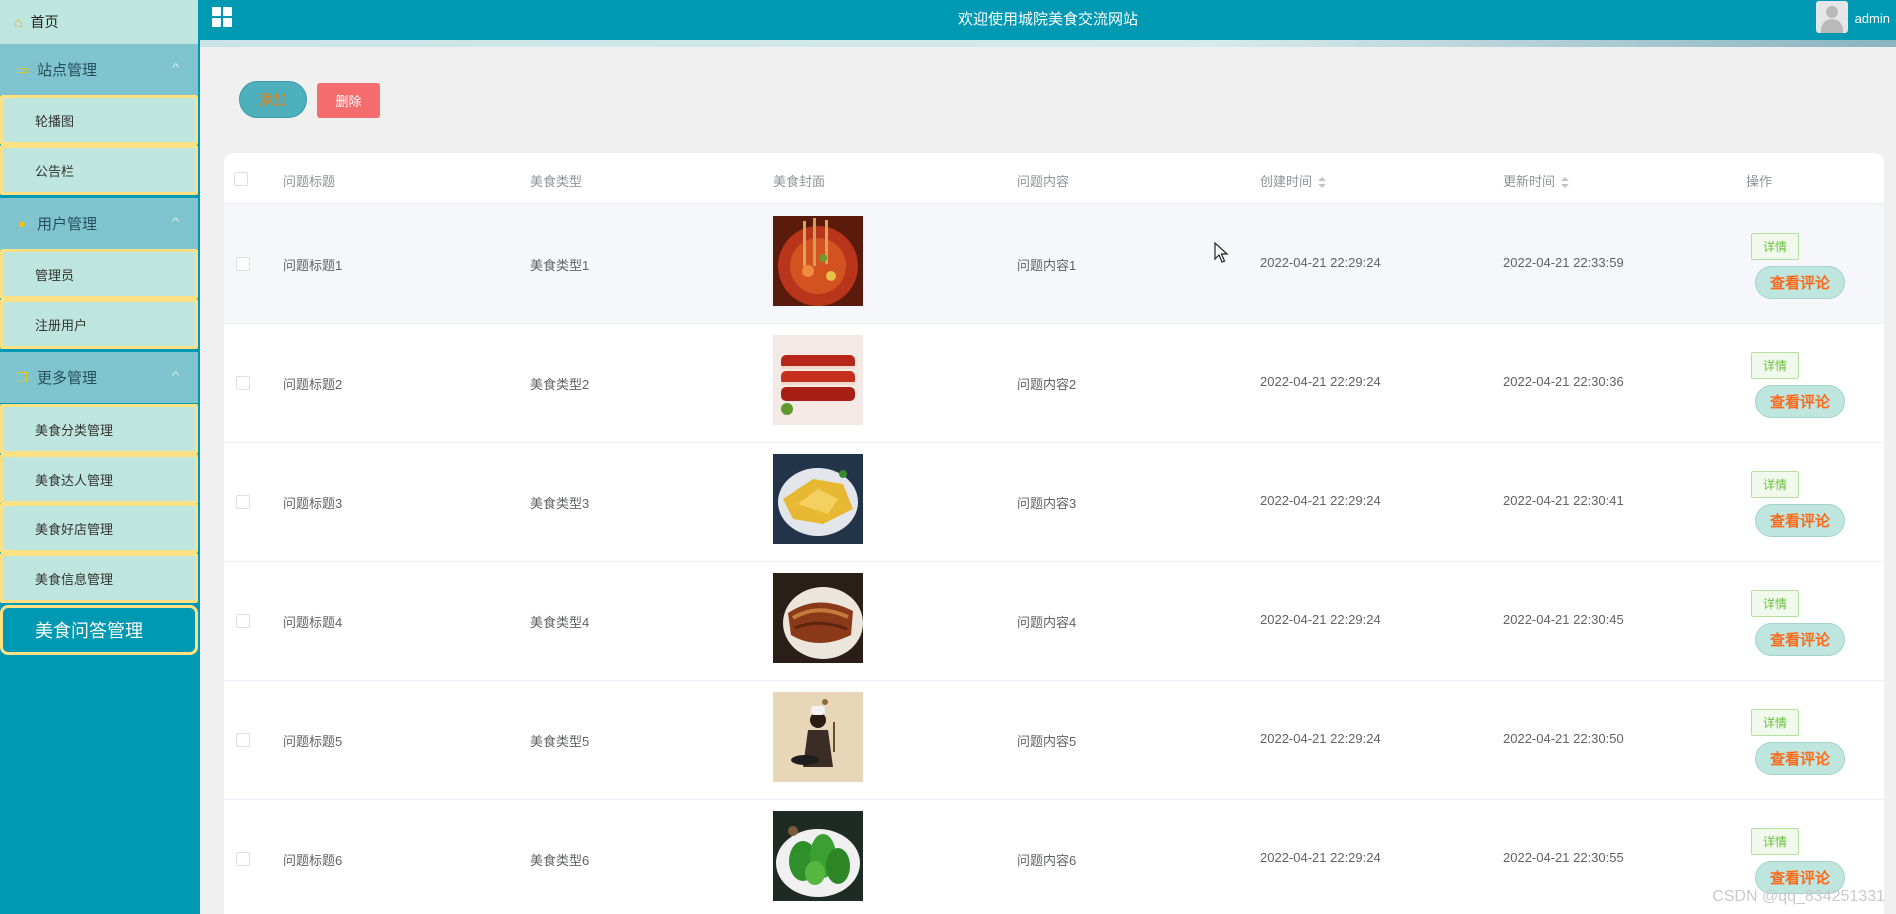  Describe the element at coordinates (18, 22) in the screenshot. I see `home-icon: ⌂` at that location.